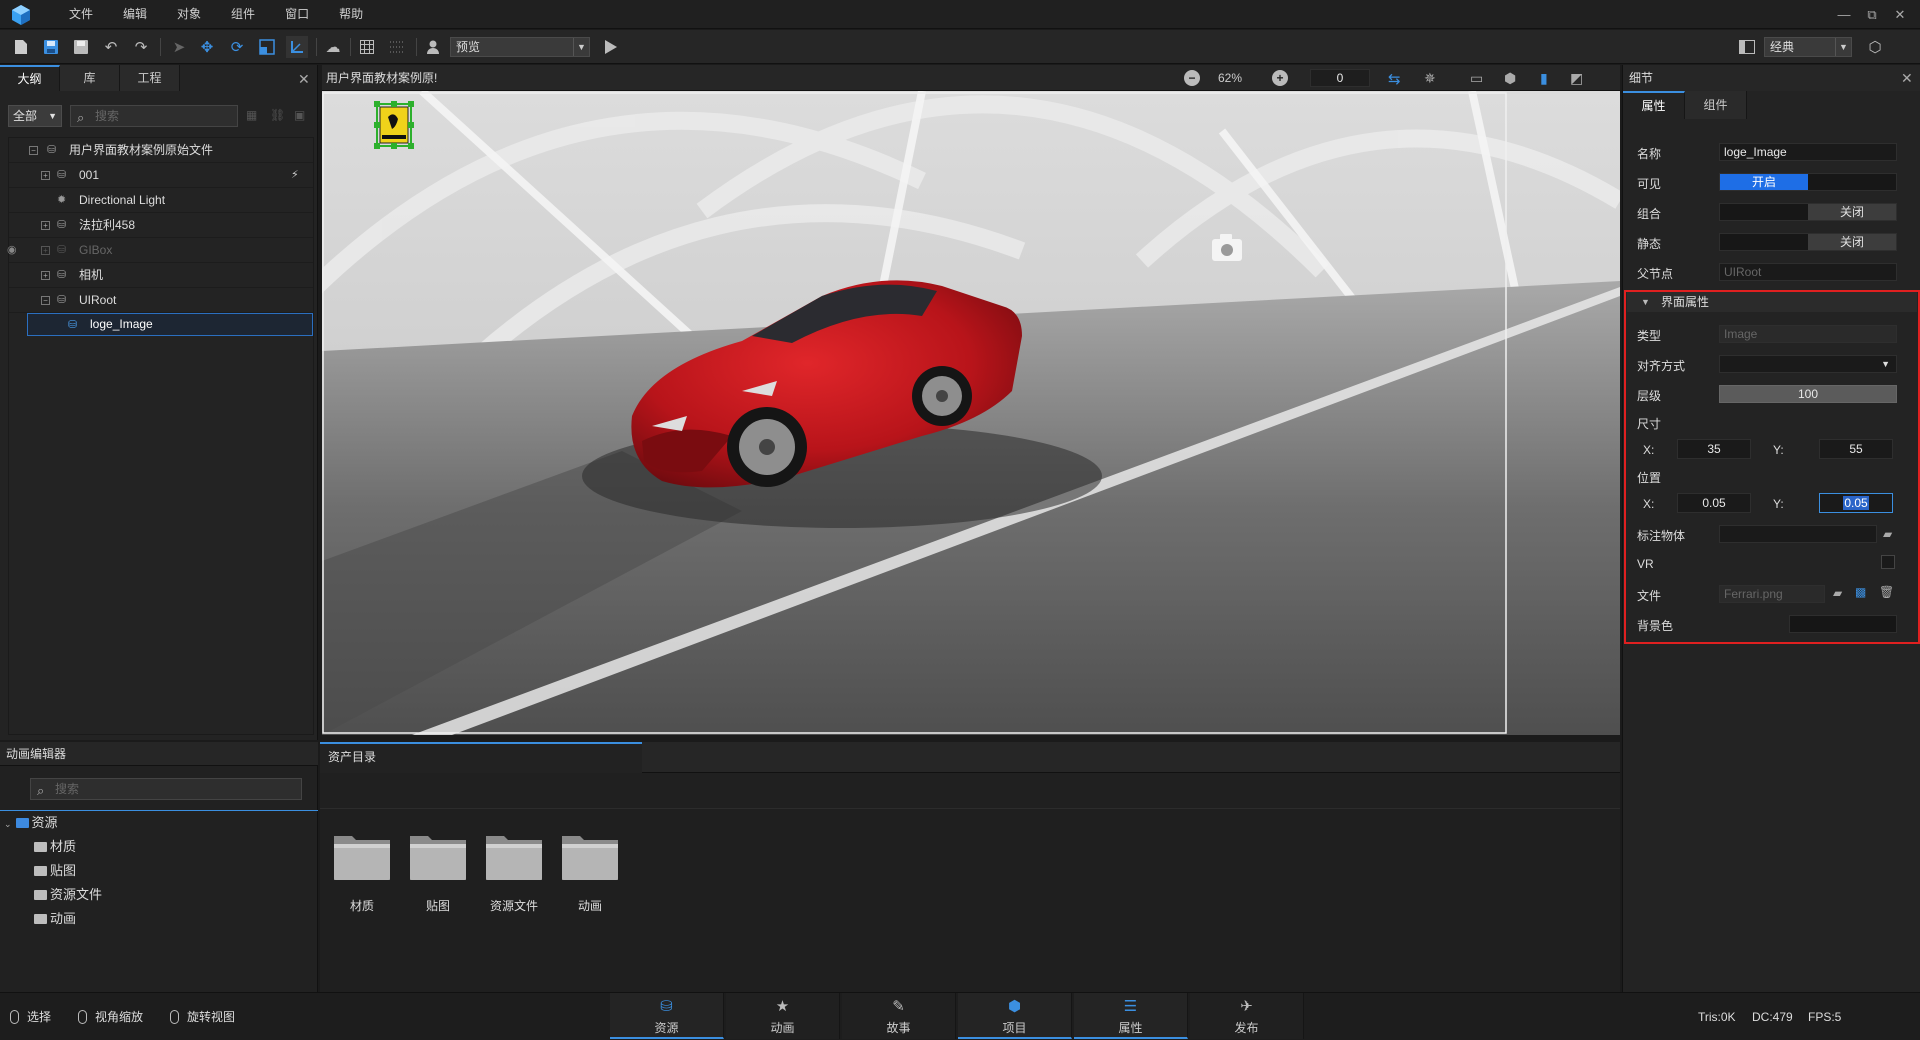 Image resolution: width=1920 pixels, height=1040 pixels. I want to click on bottom-tab-project: ⬢ 项目, so click(1015, 1016).